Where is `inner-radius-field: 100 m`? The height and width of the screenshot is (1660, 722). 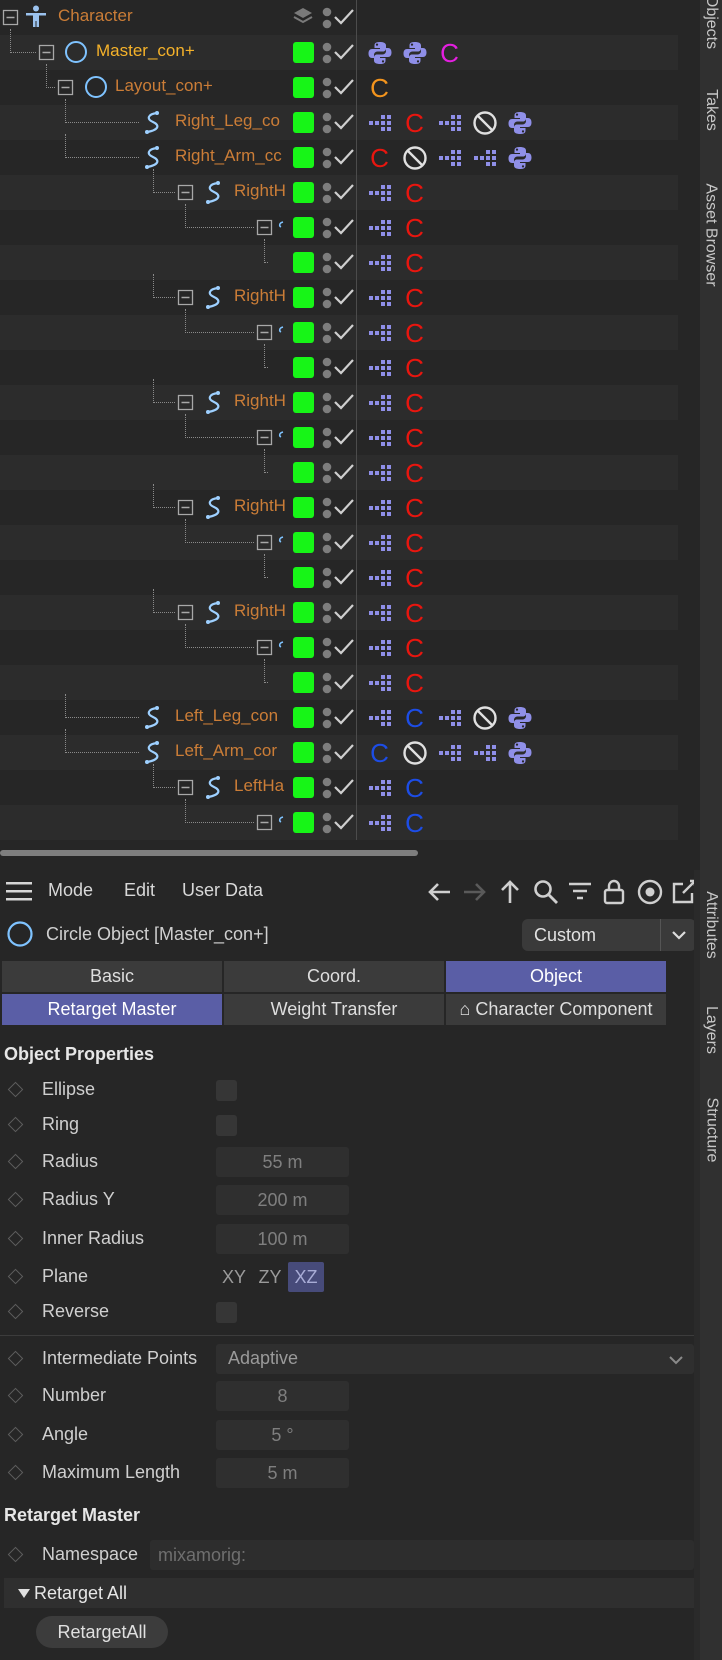
inner-radius-field: 100 m is located at coordinates (282, 1239).